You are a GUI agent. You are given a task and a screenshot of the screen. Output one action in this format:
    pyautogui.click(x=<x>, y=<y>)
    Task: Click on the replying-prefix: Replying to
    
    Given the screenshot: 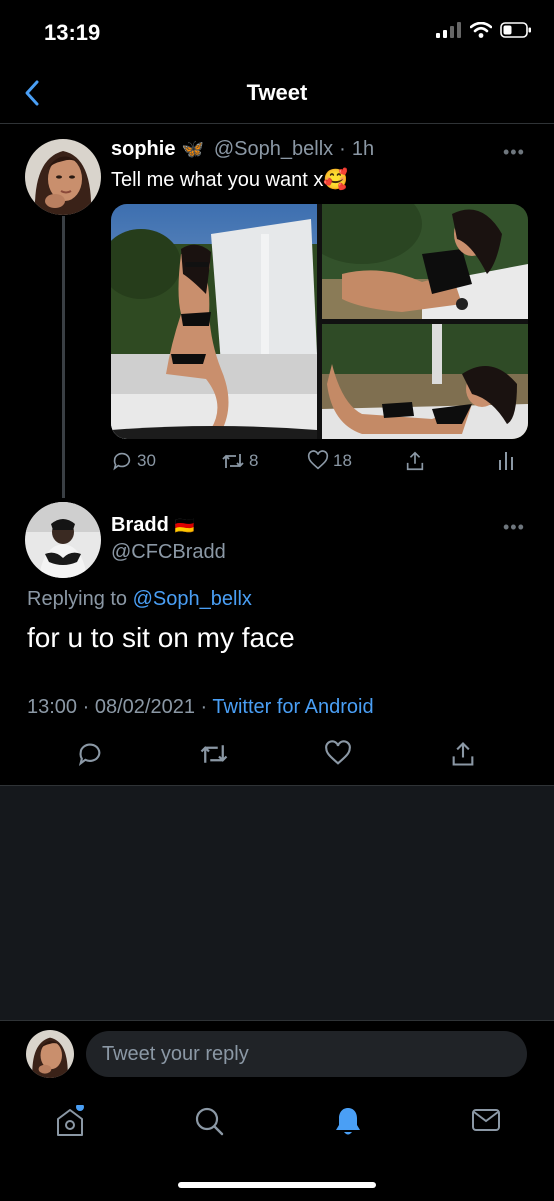 What is the action you would take?
    pyautogui.click(x=77, y=599)
    